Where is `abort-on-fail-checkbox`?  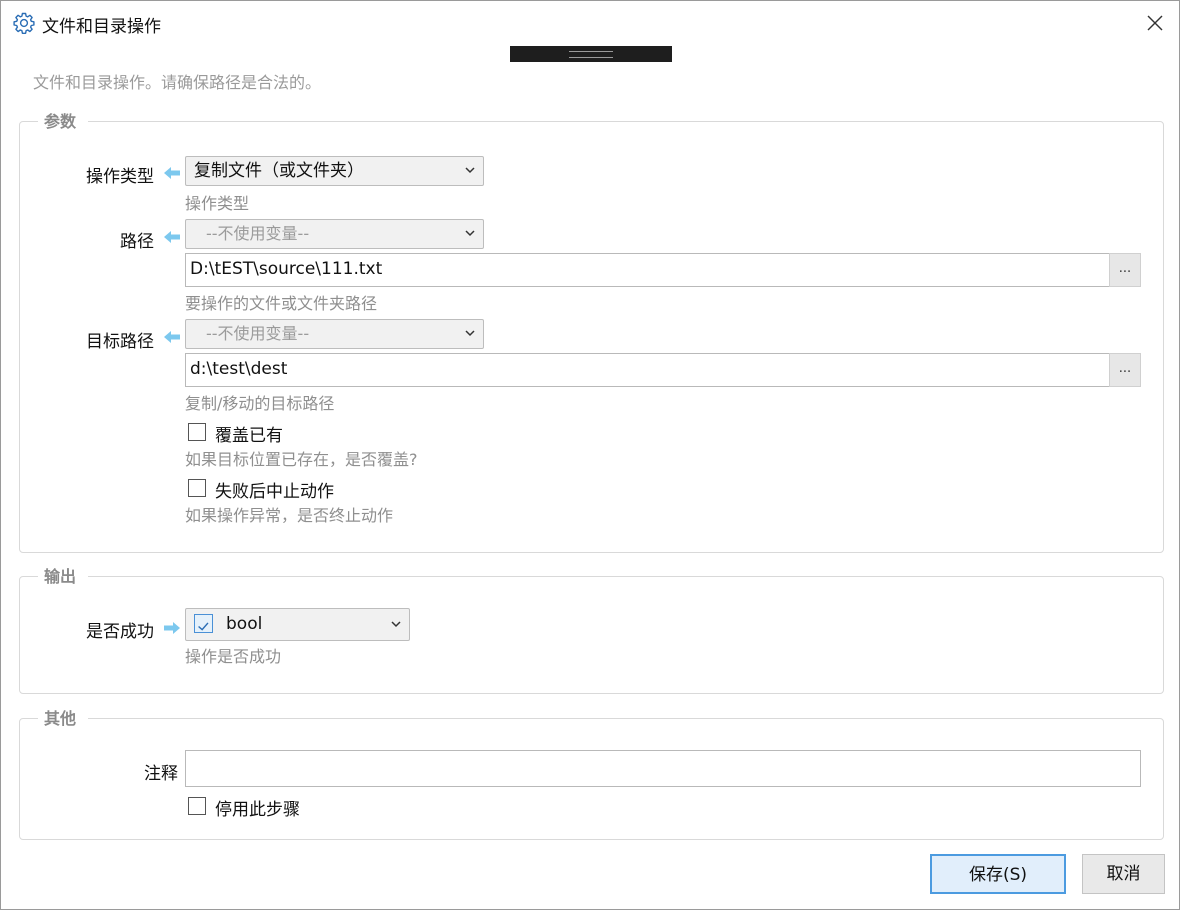 abort-on-fail-checkbox is located at coordinates (197, 488).